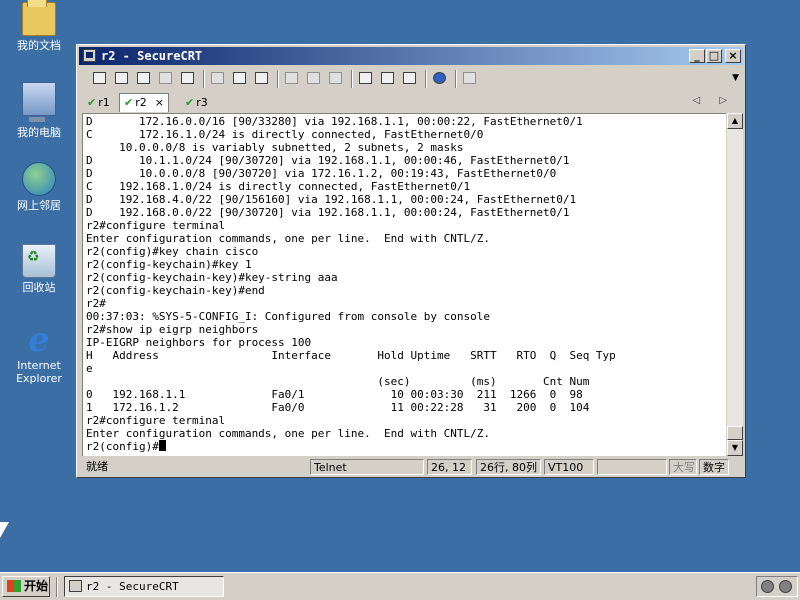  What do you see at coordinates (97, 466) in the screenshot?
I see `status-ready: 就绪` at bounding box center [97, 466].